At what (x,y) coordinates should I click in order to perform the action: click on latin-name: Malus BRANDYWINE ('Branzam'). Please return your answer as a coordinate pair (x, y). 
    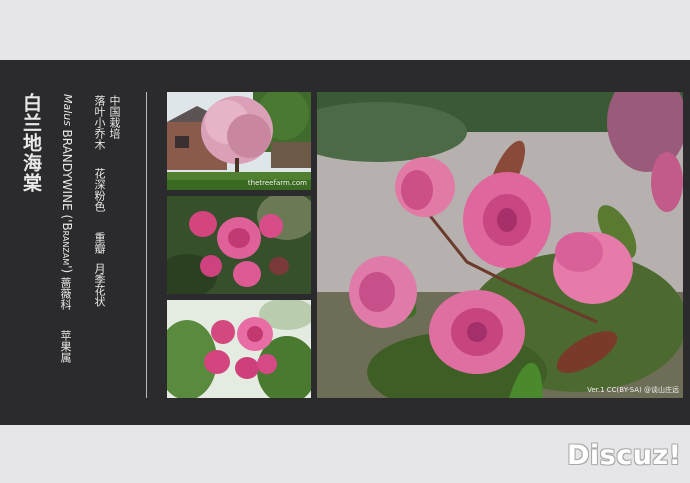
    Looking at the image, I should click on (67, 183).